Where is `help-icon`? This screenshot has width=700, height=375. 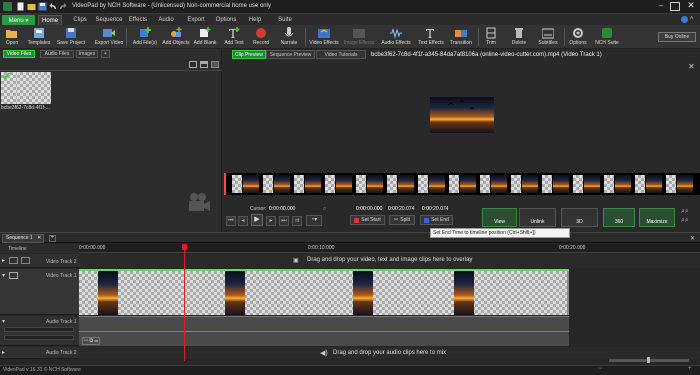 help-icon is located at coordinates (684, 19).